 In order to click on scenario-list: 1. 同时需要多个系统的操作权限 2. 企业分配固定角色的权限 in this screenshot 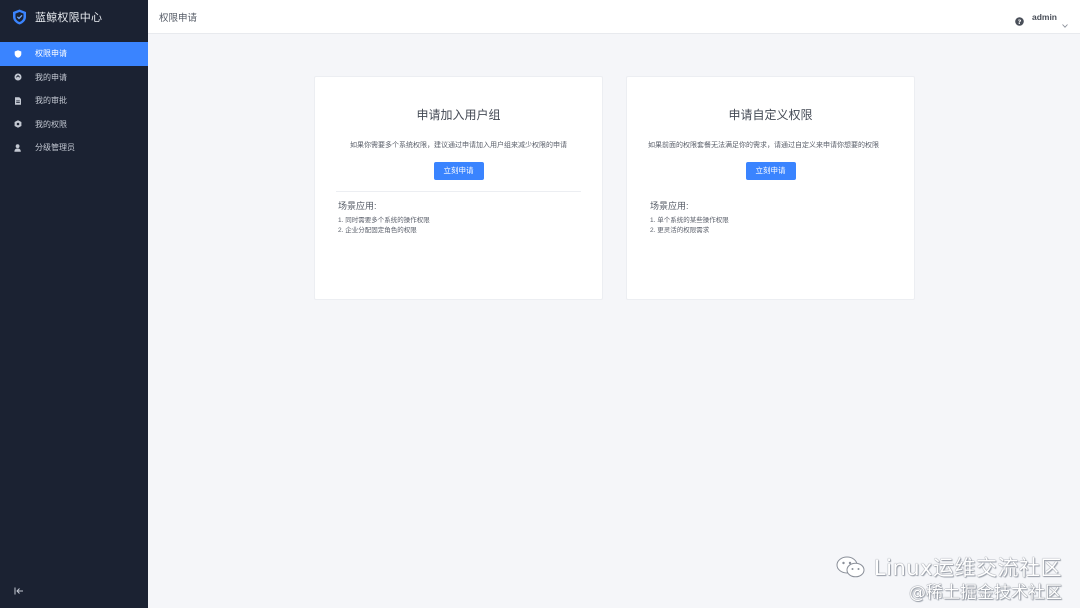, I will do `click(458, 226)`.